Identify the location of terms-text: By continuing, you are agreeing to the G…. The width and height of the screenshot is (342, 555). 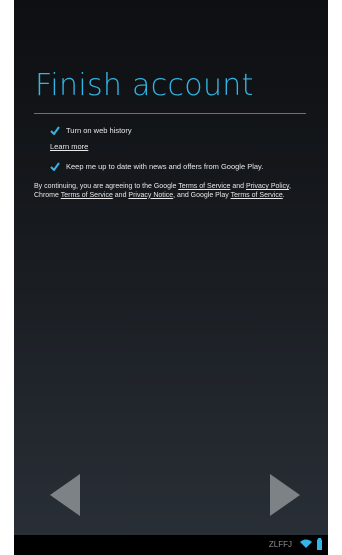
(171, 191).